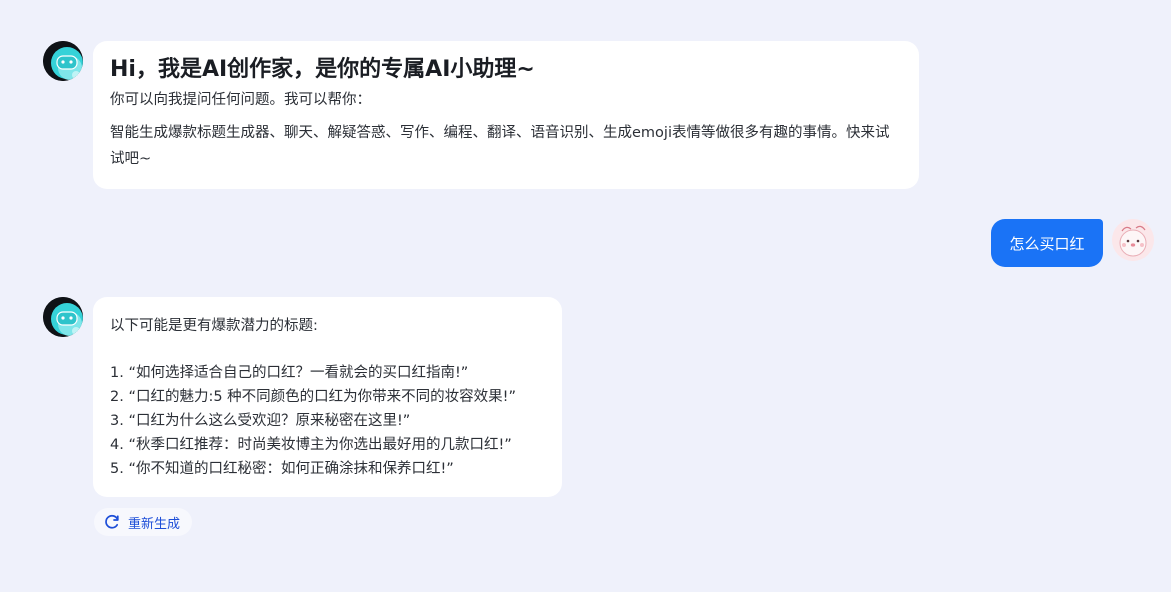  Describe the element at coordinates (214, 326) in the screenshot. I see `answer-intro: 以下可能是更有爆款潜力的标题:` at that location.